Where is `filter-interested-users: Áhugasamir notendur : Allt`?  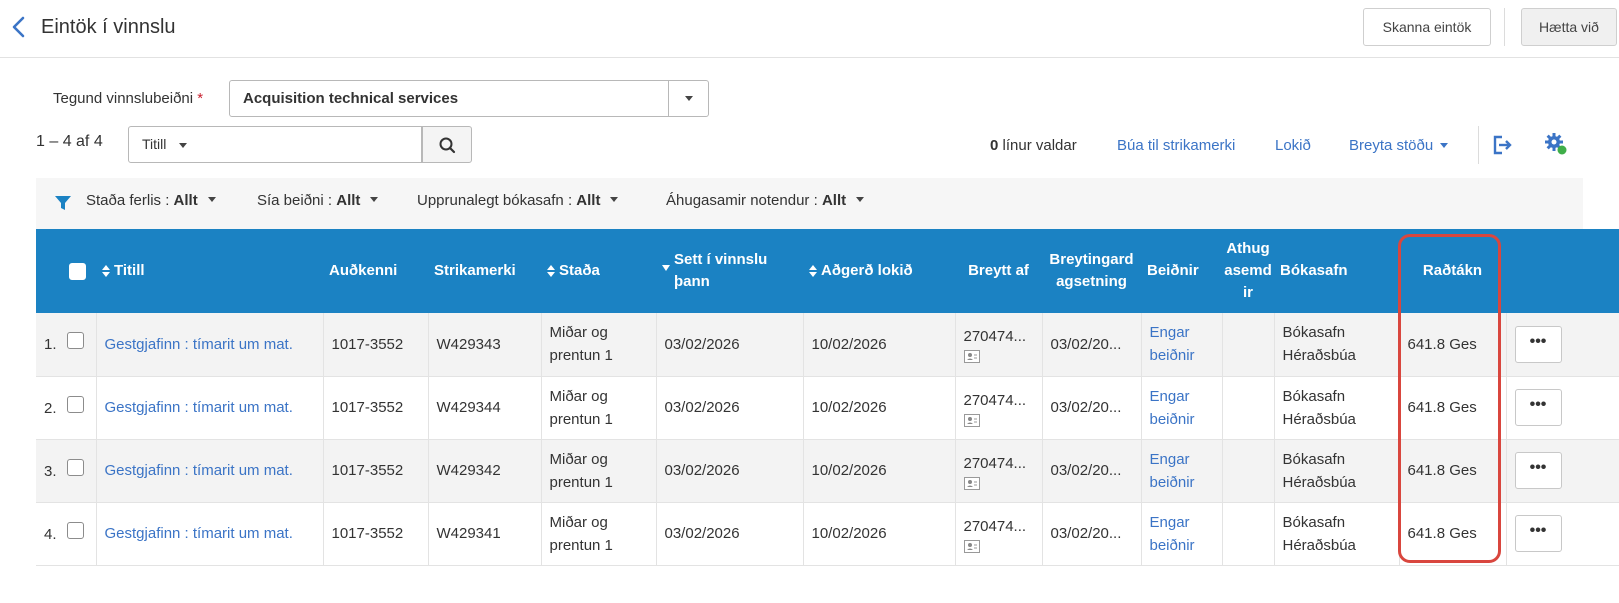 filter-interested-users: Áhugasamir notendur : Allt is located at coordinates (765, 200).